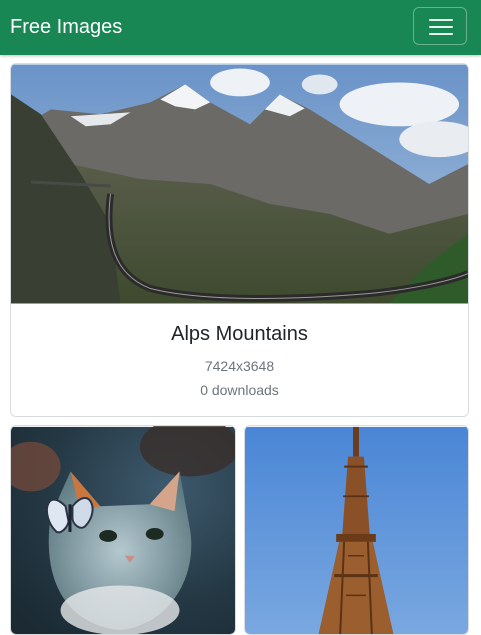  I want to click on menu-toggle-button, so click(440, 26).